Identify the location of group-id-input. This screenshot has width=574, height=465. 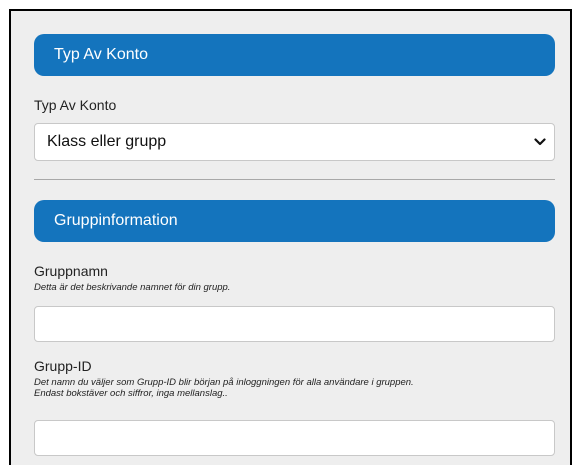
(294, 438).